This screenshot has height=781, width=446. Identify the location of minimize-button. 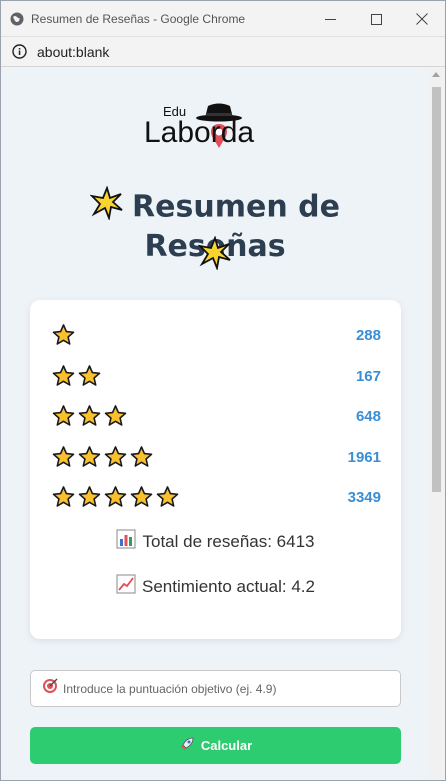
(330, 19).